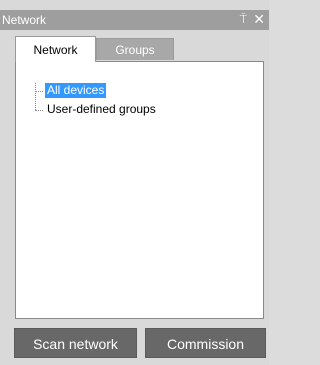  Describe the element at coordinates (76, 90) in the screenshot. I see `tree-item-all-devices: All devices` at that location.